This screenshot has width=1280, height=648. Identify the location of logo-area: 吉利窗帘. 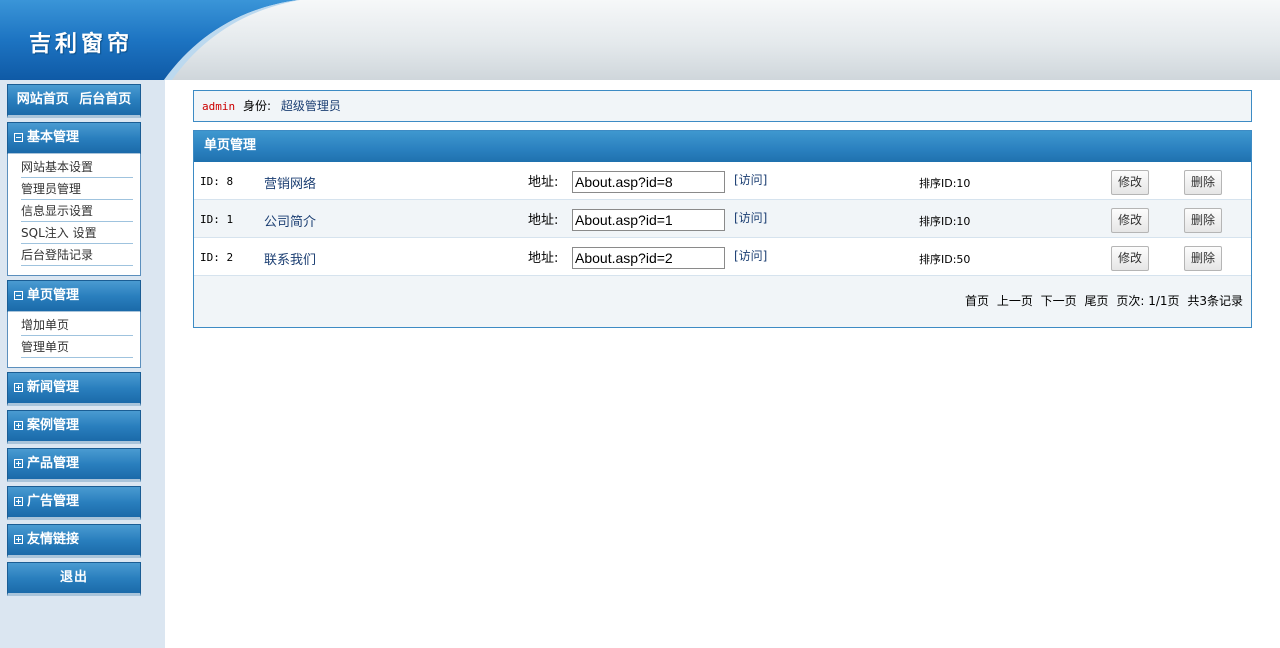
(150, 40).